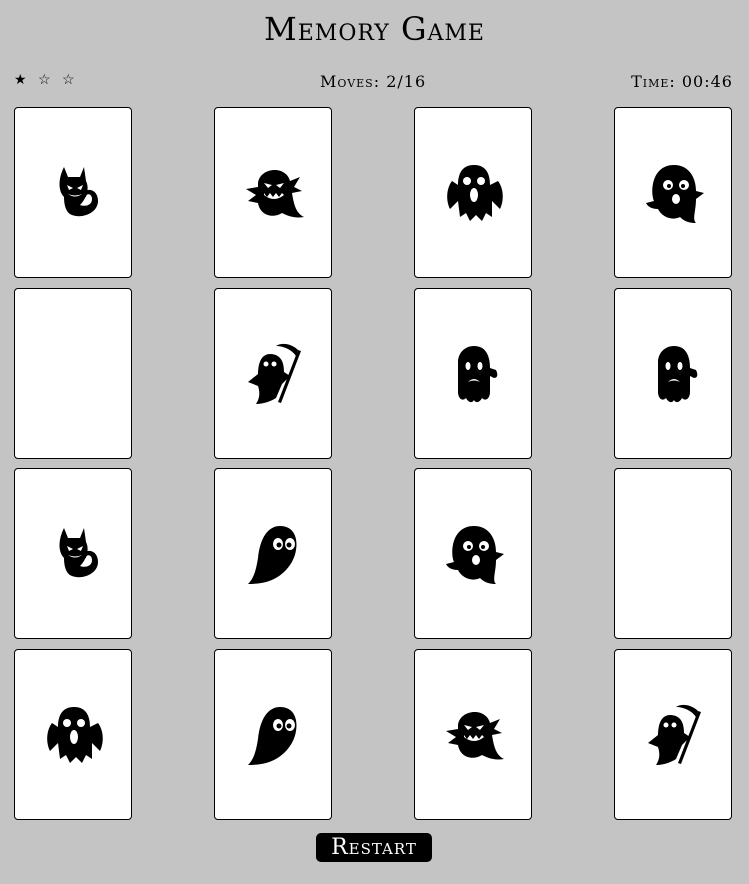 Image resolution: width=749 pixels, height=884 pixels. Describe the element at coordinates (374, 847) in the screenshot. I see `restart-button: Restart` at that location.